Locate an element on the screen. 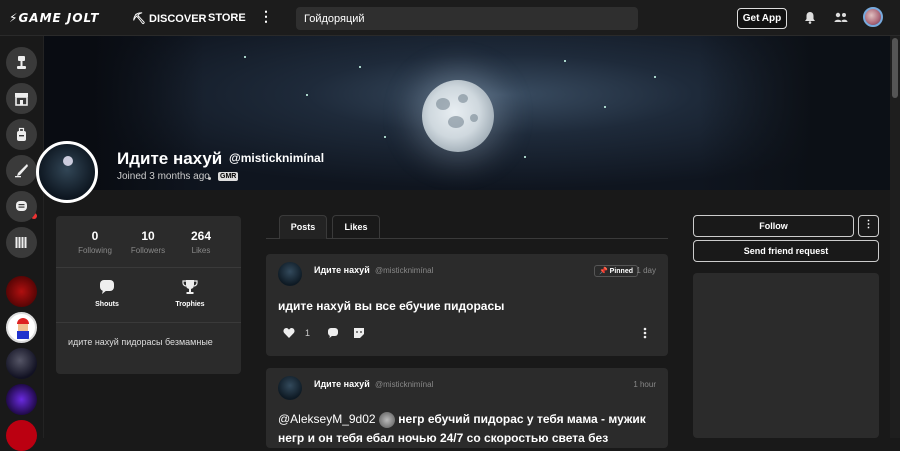  trophy-icon is located at coordinates (190, 287).